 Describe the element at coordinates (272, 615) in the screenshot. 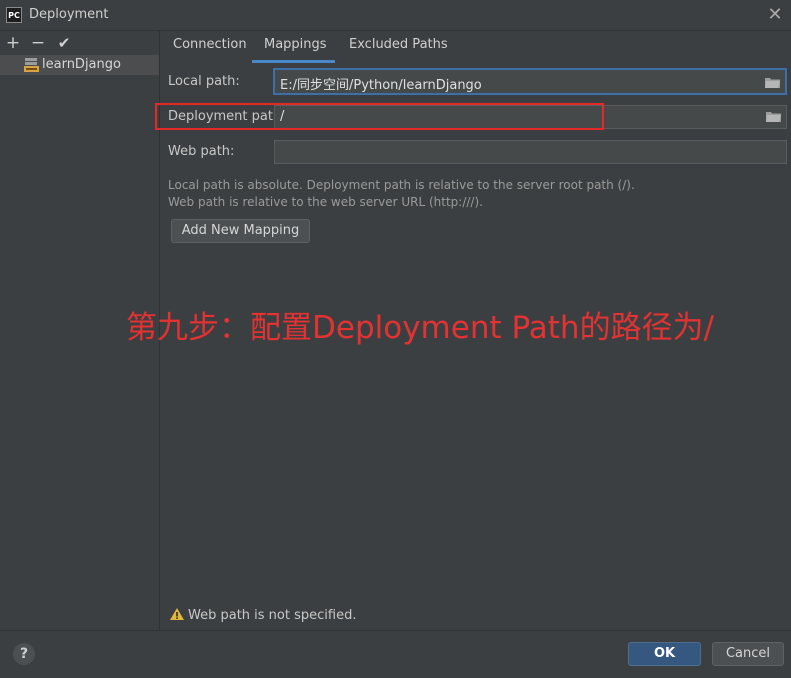

I see `warning-text: Web path is not specified.` at that location.